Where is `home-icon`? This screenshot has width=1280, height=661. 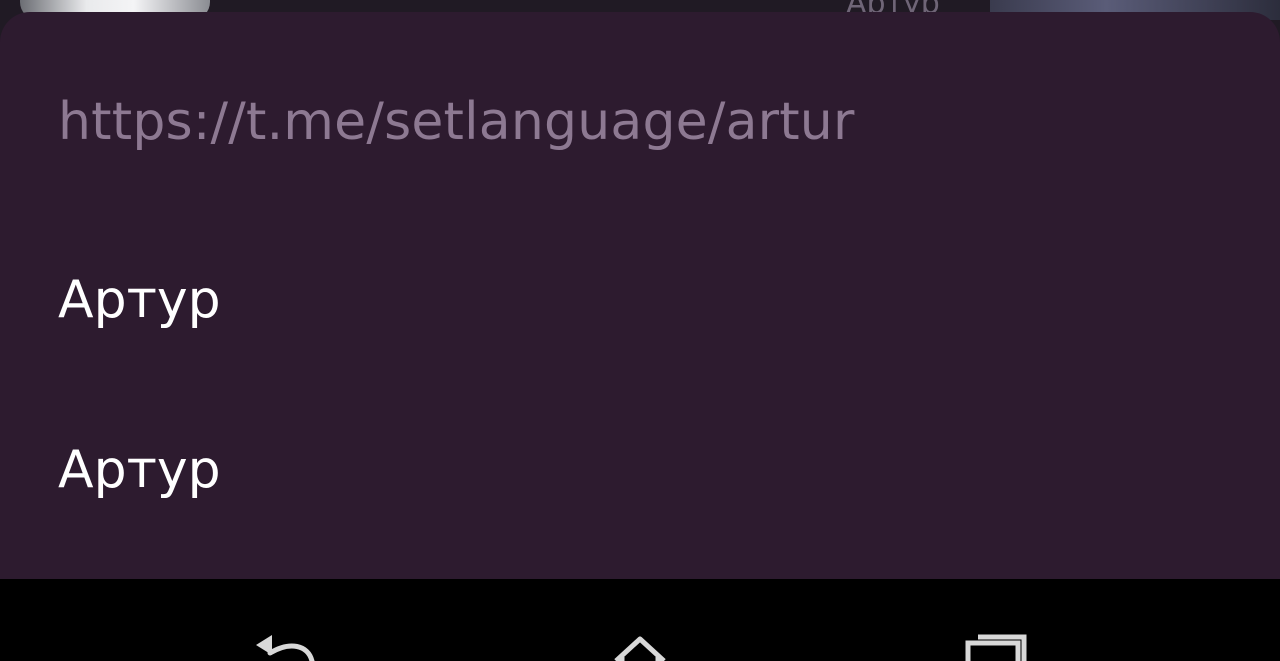 home-icon is located at coordinates (641, 646).